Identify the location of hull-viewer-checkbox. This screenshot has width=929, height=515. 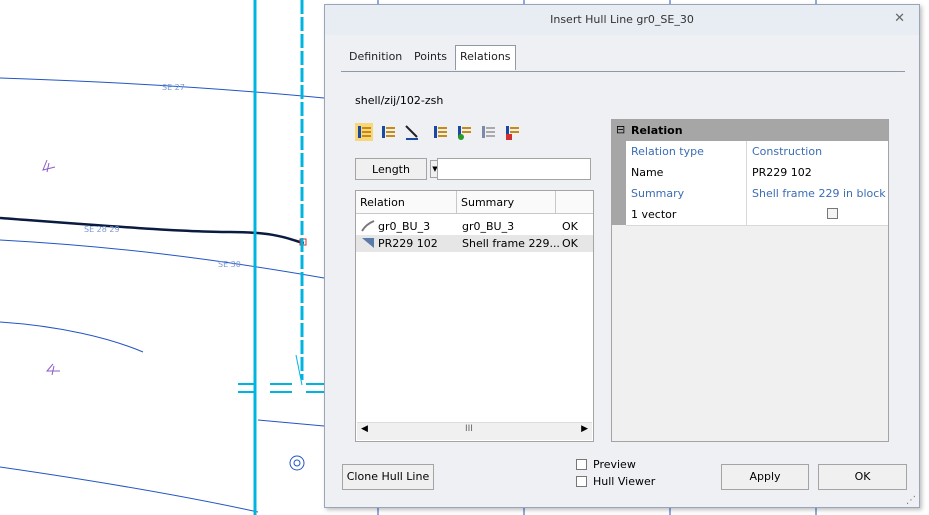
(581, 481).